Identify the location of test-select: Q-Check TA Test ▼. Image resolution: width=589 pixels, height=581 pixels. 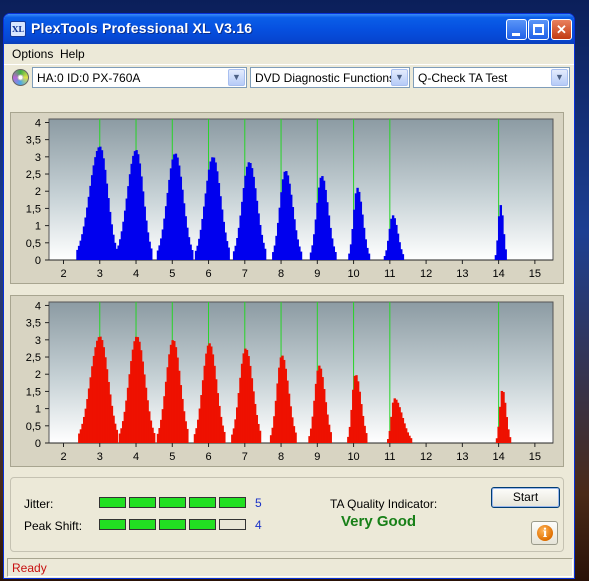
(491, 77).